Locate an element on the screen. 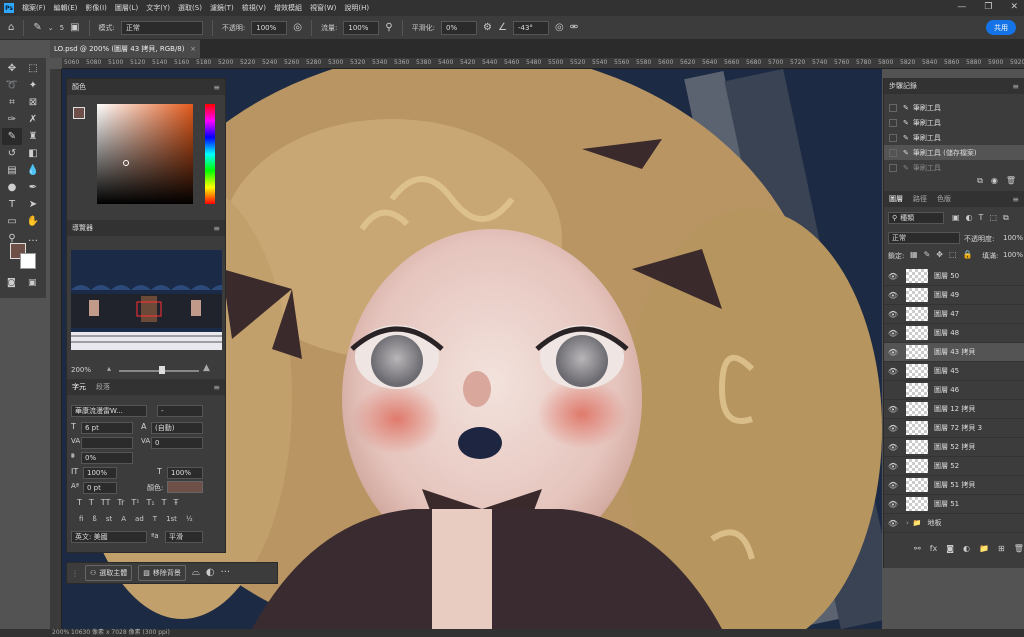 The width and height of the screenshot is (1024, 637). tsume-input: 0% is located at coordinates (107, 458).